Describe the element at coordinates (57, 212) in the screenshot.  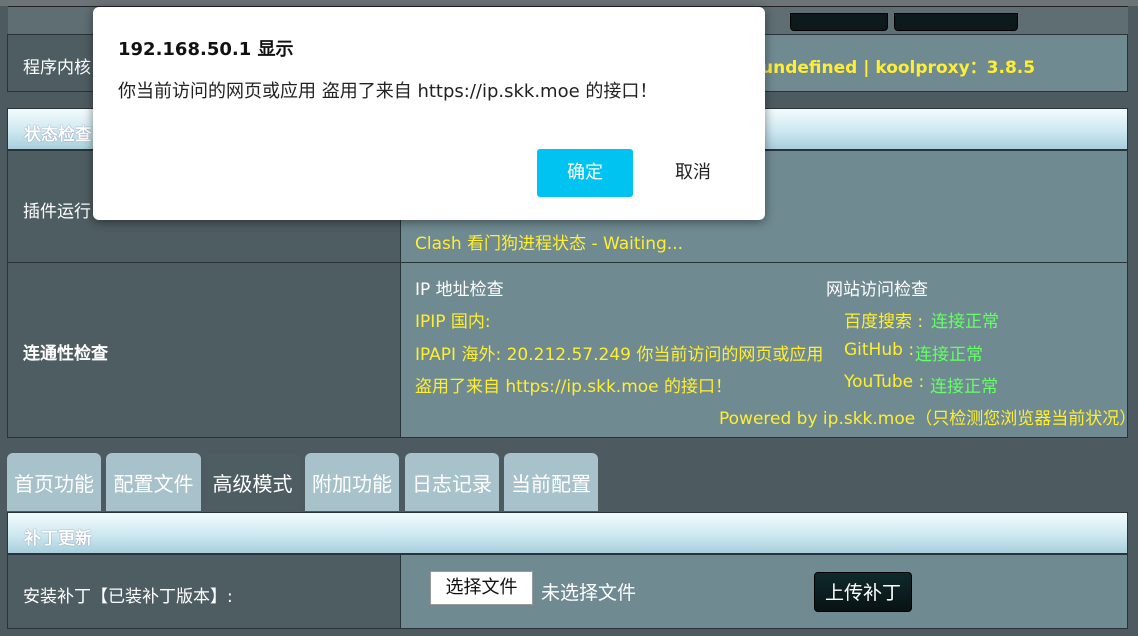
I see `plugin-label: 插件运行` at that location.